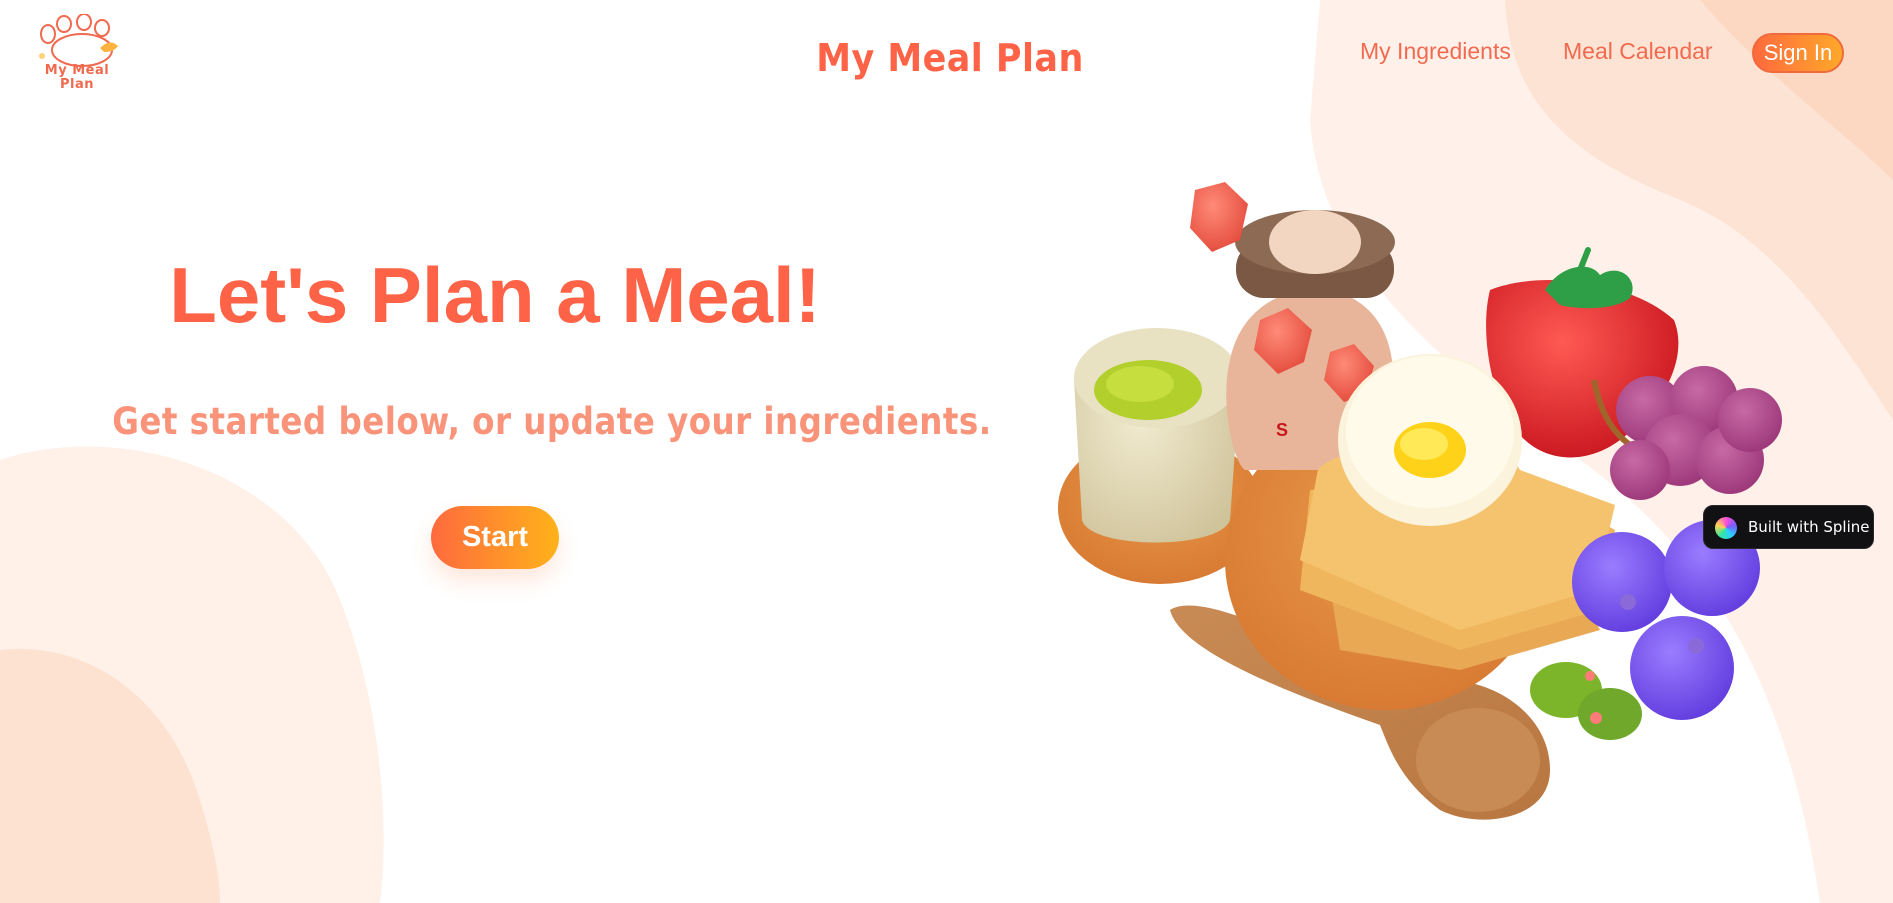 This screenshot has height=903, width=1893. Describe the element at coordinates (1638, 51) in the screenshot. I see `nav-meal-calendar: Meal Calendar` at that location.